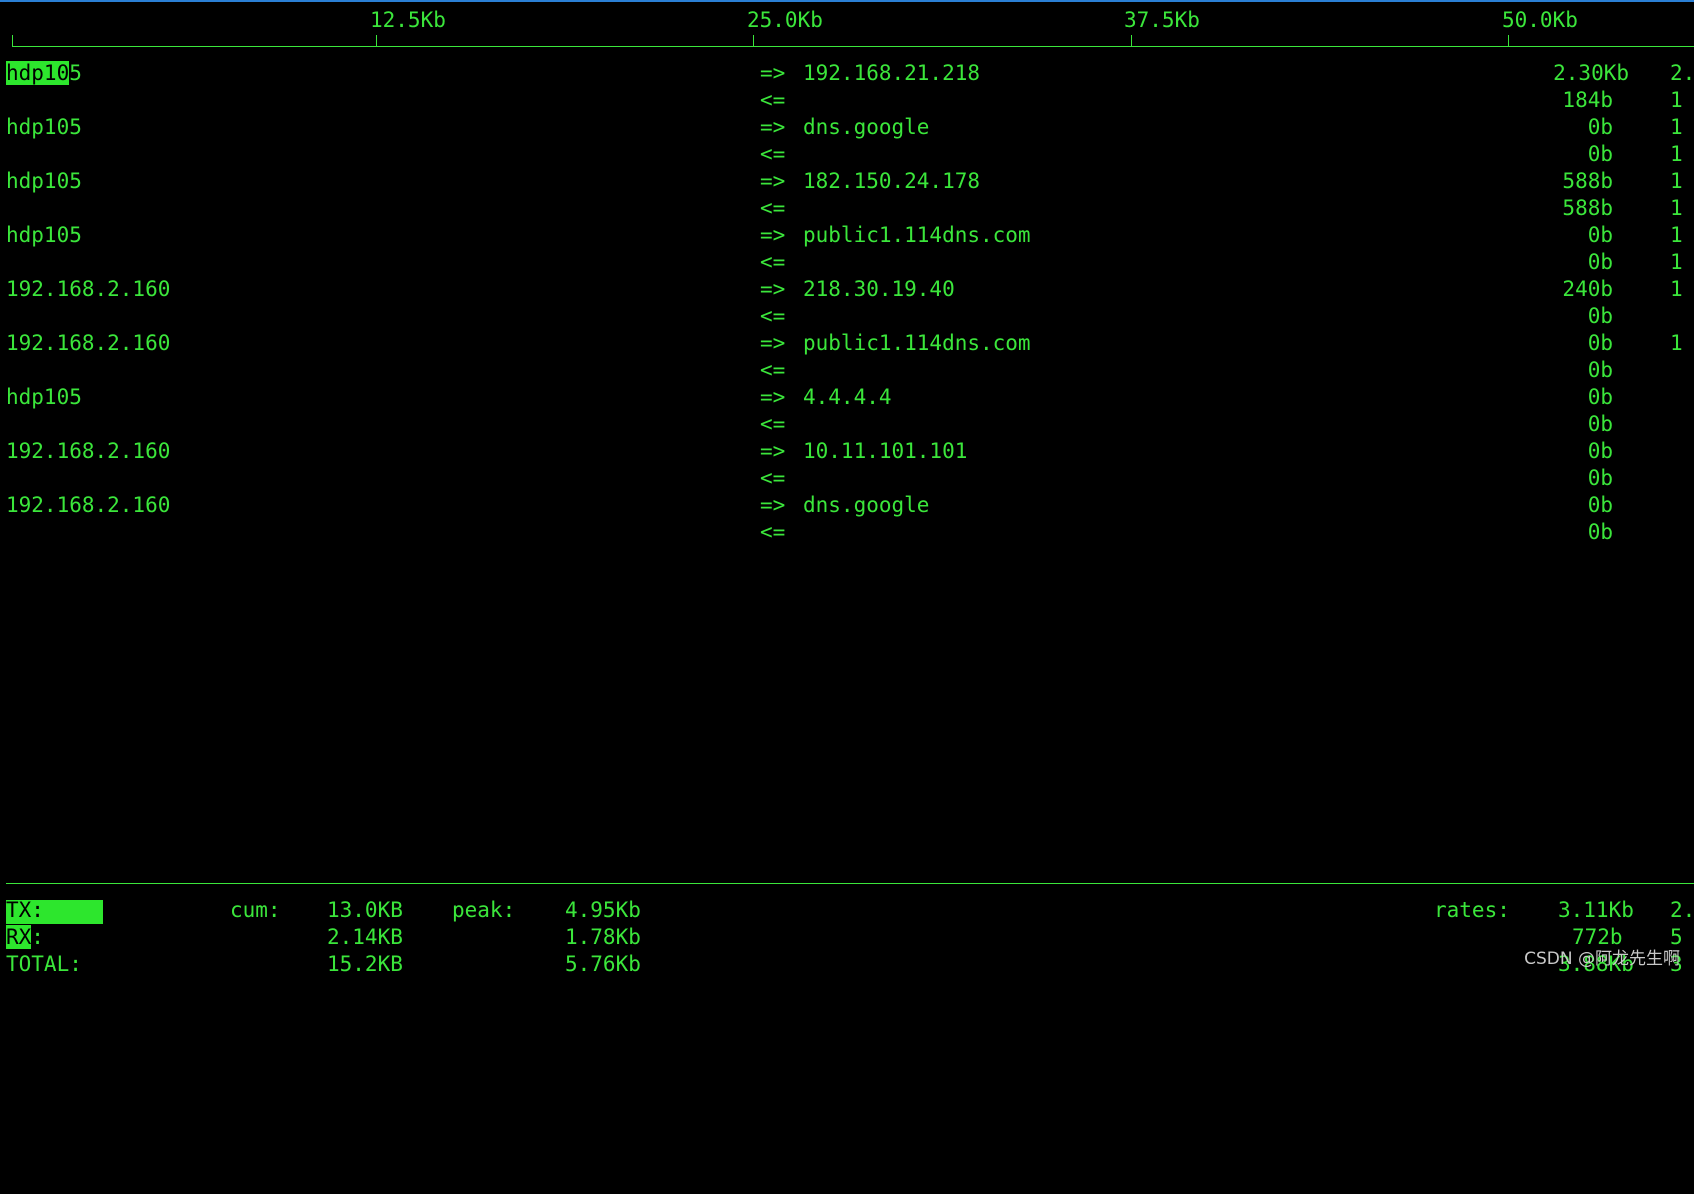 The image size is (1694, 1194). What do you see at coordinates (1162, 20) in the screenshot?
I see `scale-label-3: 37.5Kb` at bounding box center [1162, 20].